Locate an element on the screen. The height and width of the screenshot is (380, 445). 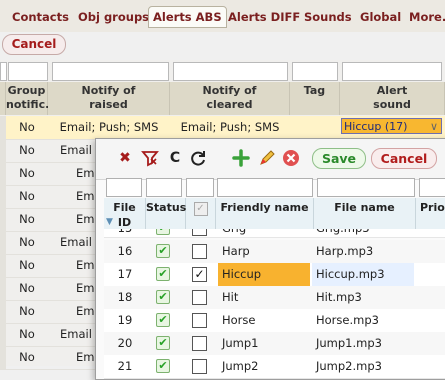
sort-down-icon: ▼ is located at coordinates (109, 222).